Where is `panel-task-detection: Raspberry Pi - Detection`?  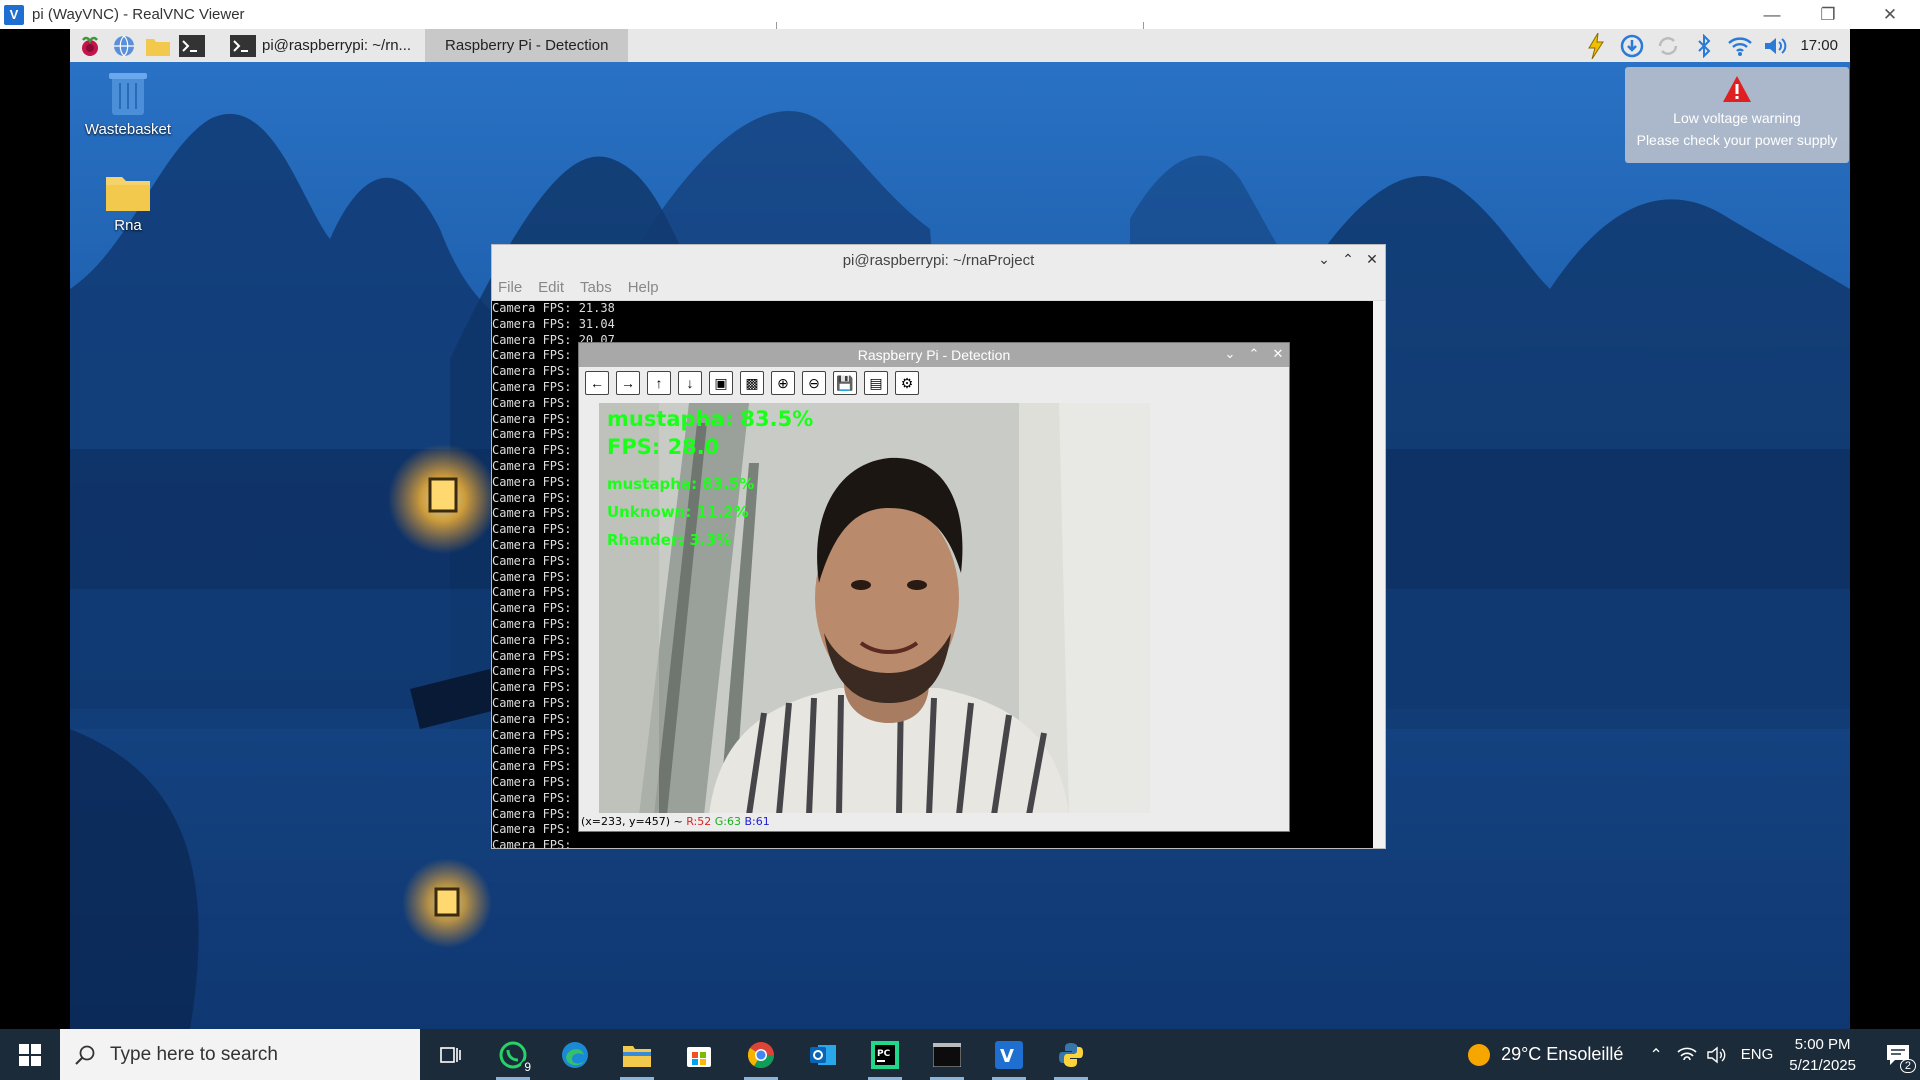
panel-task-detection: Raspberry Pi - Detection is located at coordinates (527, 45).